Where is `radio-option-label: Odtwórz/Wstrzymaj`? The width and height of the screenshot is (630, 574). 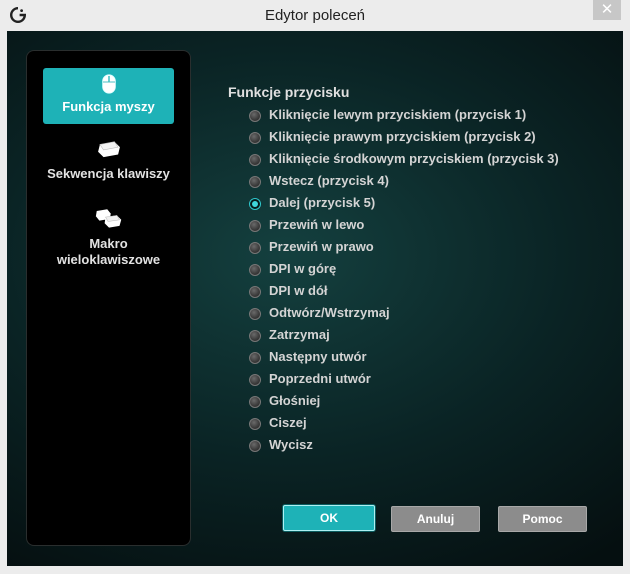 radio-option-label: Odtwórz/Wstrzymaj is located at coordinates (329, 312).